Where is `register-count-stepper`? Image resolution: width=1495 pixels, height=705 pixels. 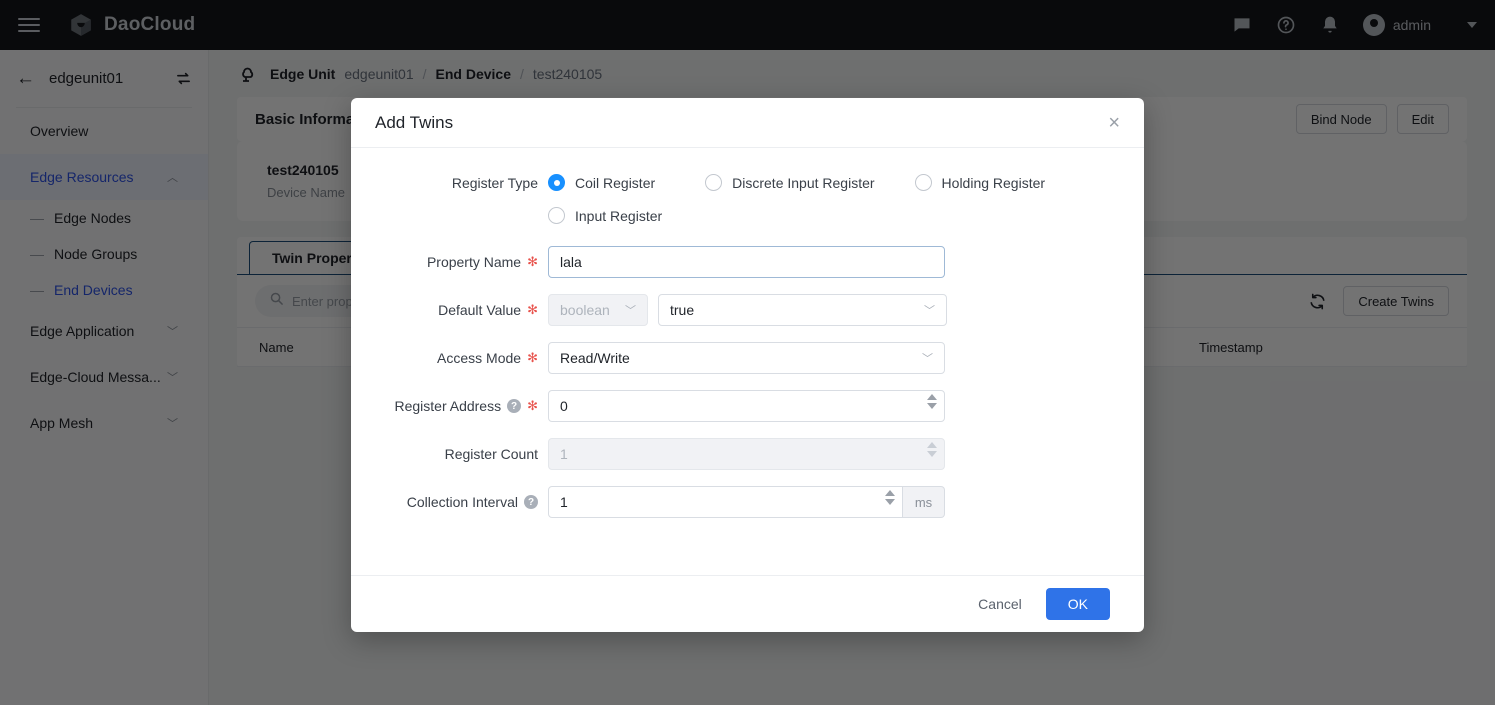 register-count-stepper is located at coordinates (746, 454).